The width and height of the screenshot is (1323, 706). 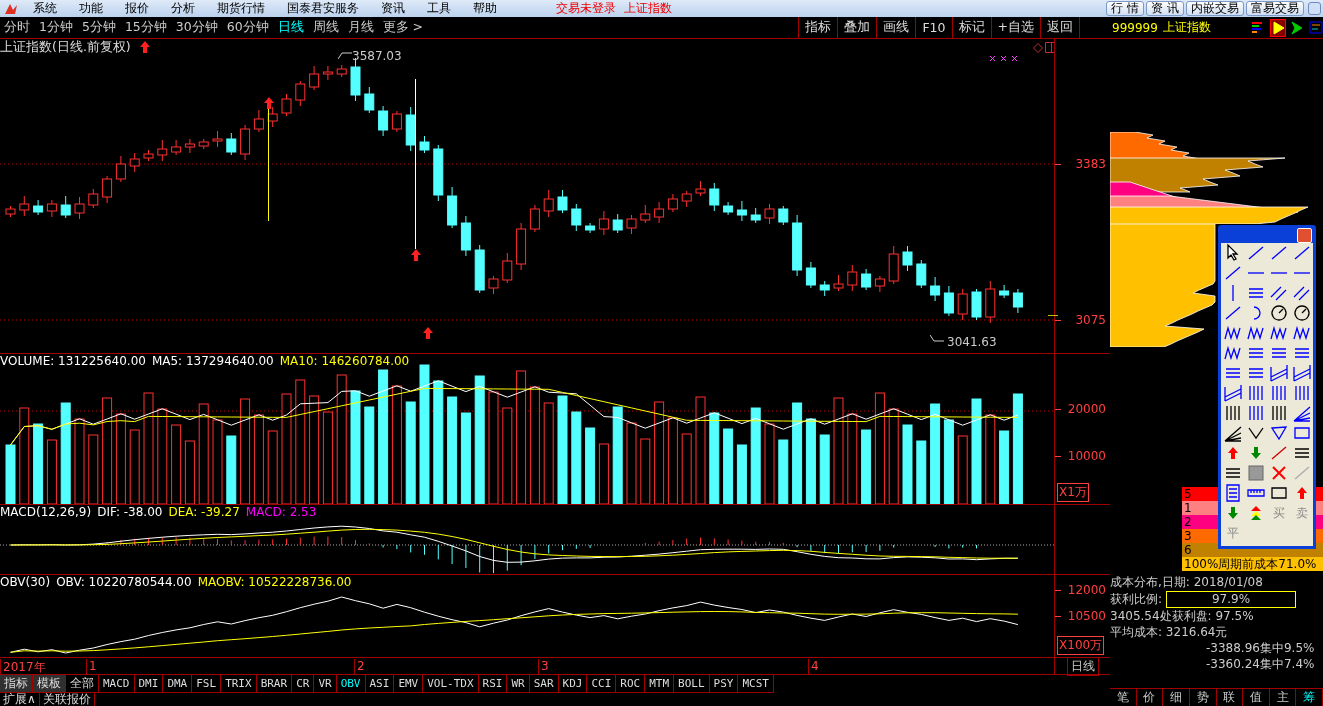 What do you see at coordinates (1086, 616) in the screenshot?
I see `axis-label: 10500` at bounding box center [1086, 616].